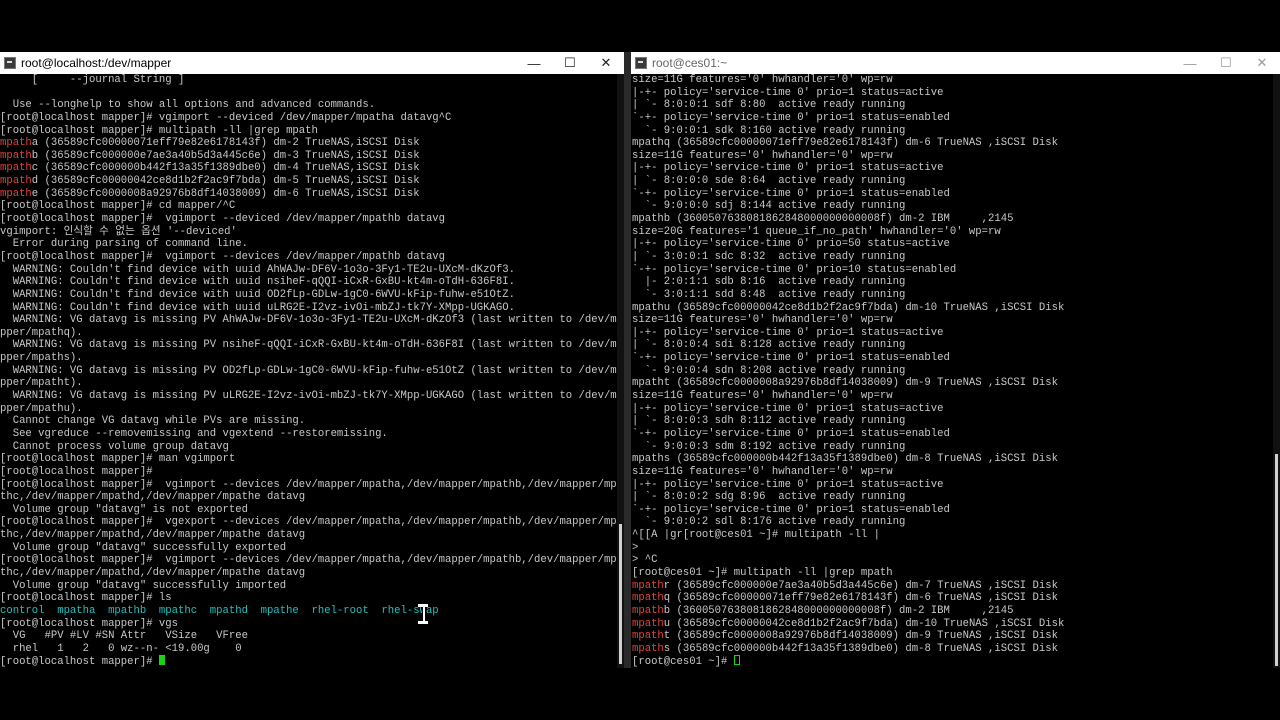  Describe the element at coordinates (423, 614) in the screenshot. I see `text-cursor-icon` at that location.